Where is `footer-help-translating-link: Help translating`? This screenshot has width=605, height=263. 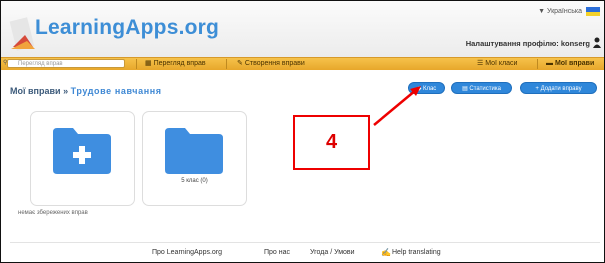 footer-help-translating-link: Help translating is located at coordinates (416, 252).